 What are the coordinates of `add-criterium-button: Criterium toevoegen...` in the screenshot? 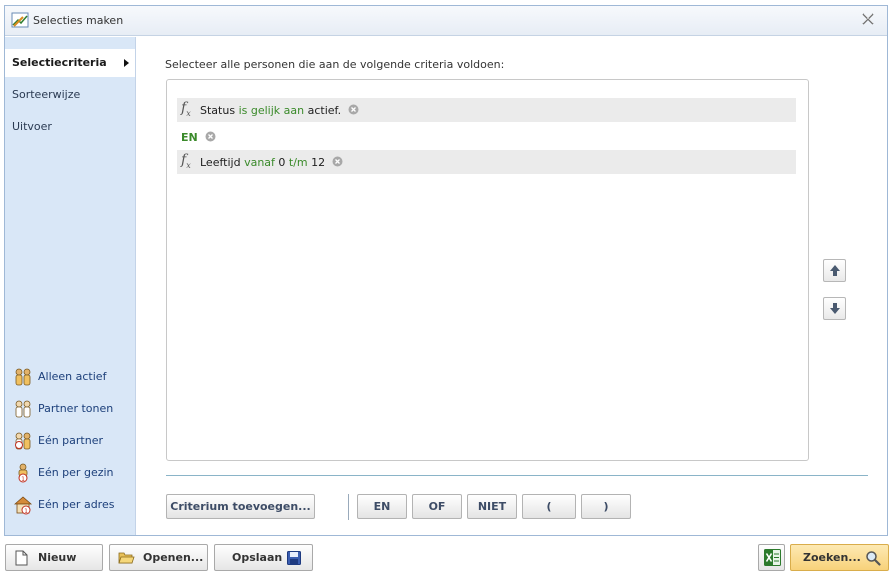 It's located at (240, 506).